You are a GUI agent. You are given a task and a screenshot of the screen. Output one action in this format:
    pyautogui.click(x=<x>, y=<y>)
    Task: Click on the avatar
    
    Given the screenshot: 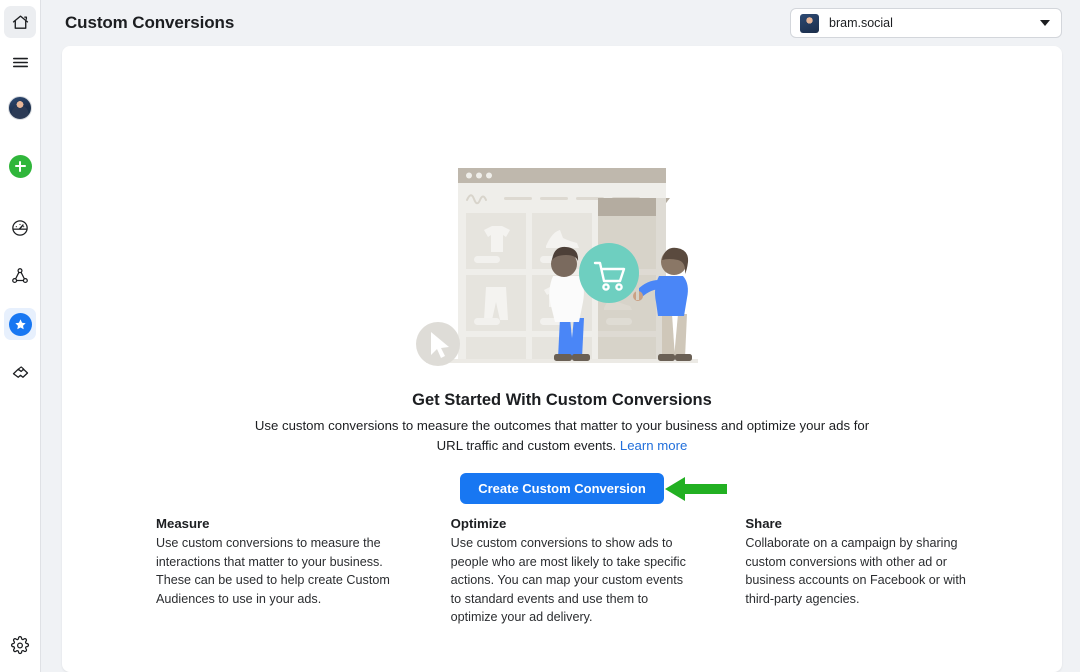 What is the action you would take?
    pyautogui.click(x=20, y=108)
    